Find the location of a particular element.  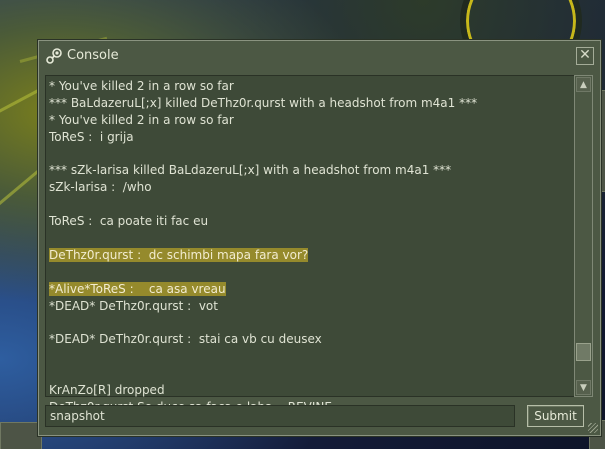

close-button: ✕ is located at coordinates (585, 56).